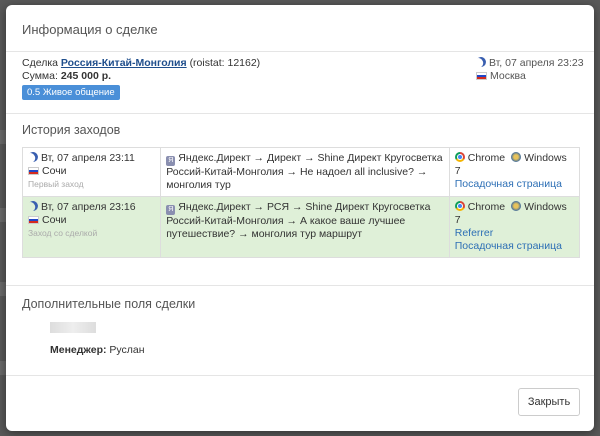 This screenshot has height=436, width=600. Describe the element at coordinates (530, 70) in the screenshot. I see `deal-meta: Вт, 07 апреля 23:23 Москва` at that location.